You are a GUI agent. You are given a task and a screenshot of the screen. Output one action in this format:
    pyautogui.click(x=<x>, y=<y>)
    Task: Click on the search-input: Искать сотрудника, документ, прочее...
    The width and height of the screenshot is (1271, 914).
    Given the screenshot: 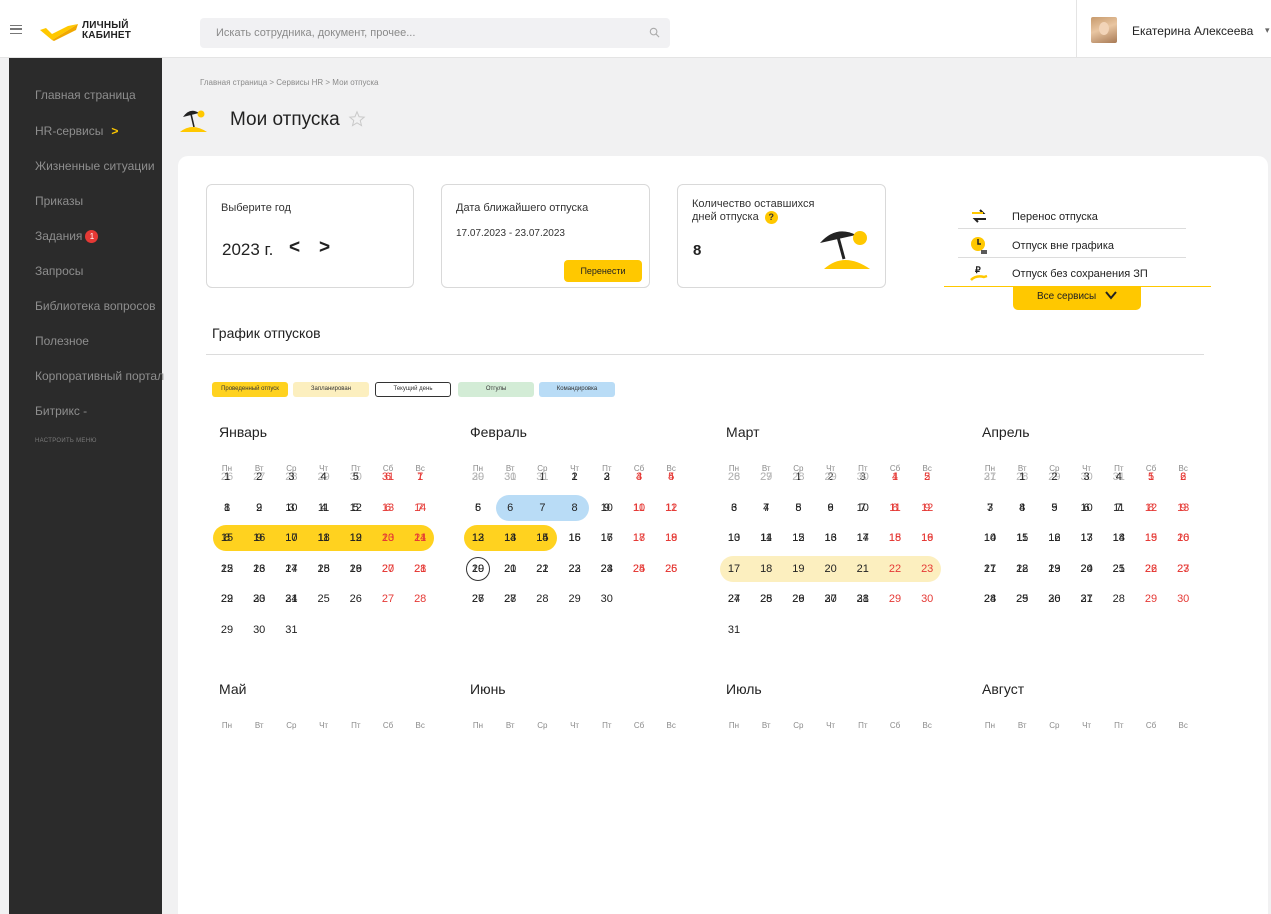 What is the action you would take?
    pyautogui.click(x=435, y=33)
    